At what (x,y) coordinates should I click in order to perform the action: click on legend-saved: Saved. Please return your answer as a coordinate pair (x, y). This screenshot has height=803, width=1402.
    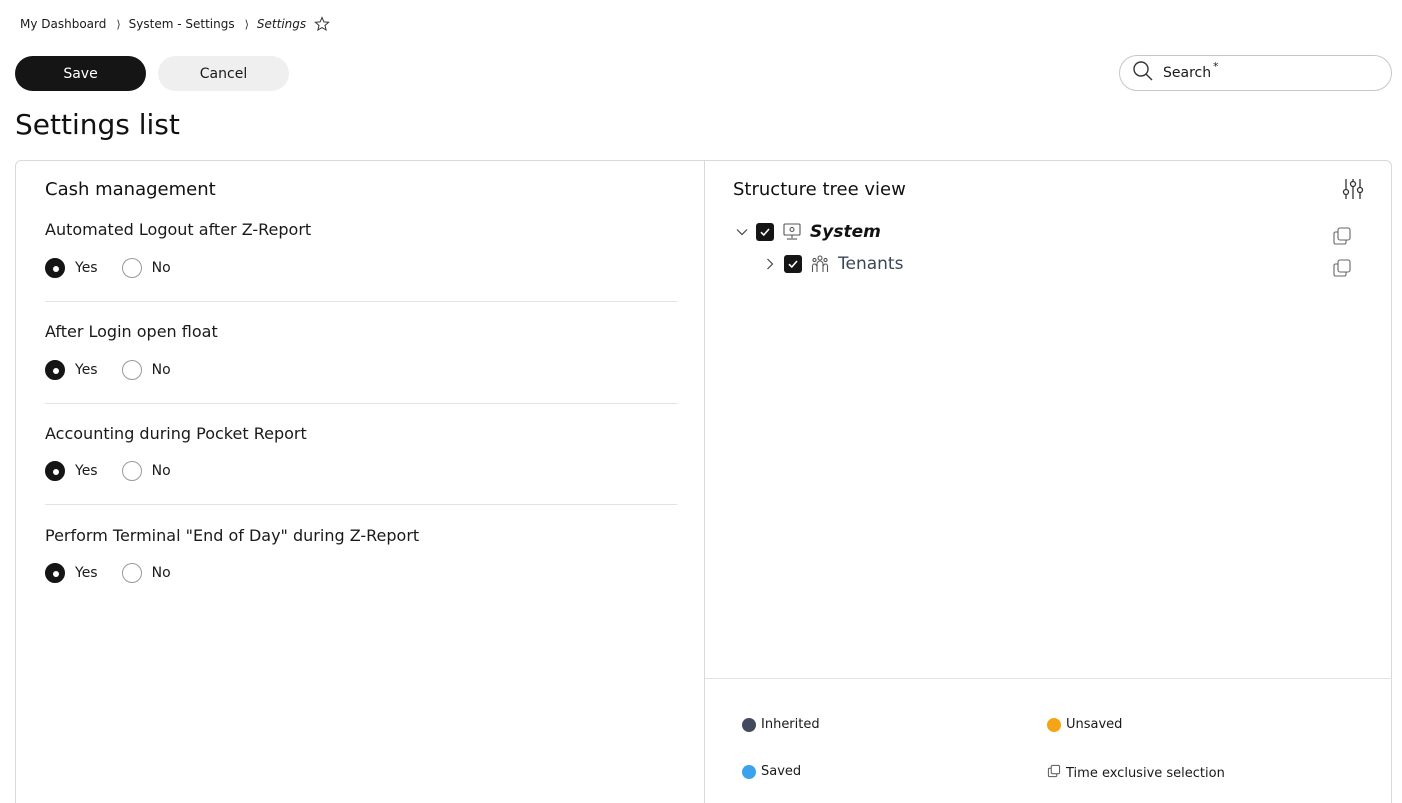
    Looking at the image, I should click on (771, 771).